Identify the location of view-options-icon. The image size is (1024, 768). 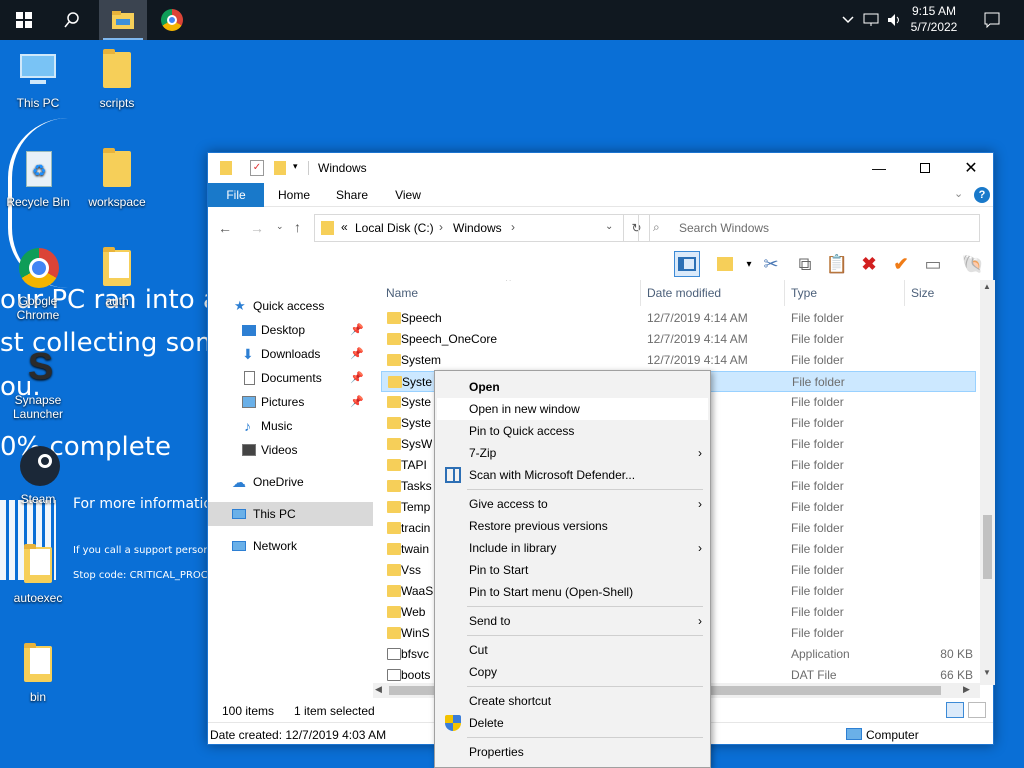
(725, 264).